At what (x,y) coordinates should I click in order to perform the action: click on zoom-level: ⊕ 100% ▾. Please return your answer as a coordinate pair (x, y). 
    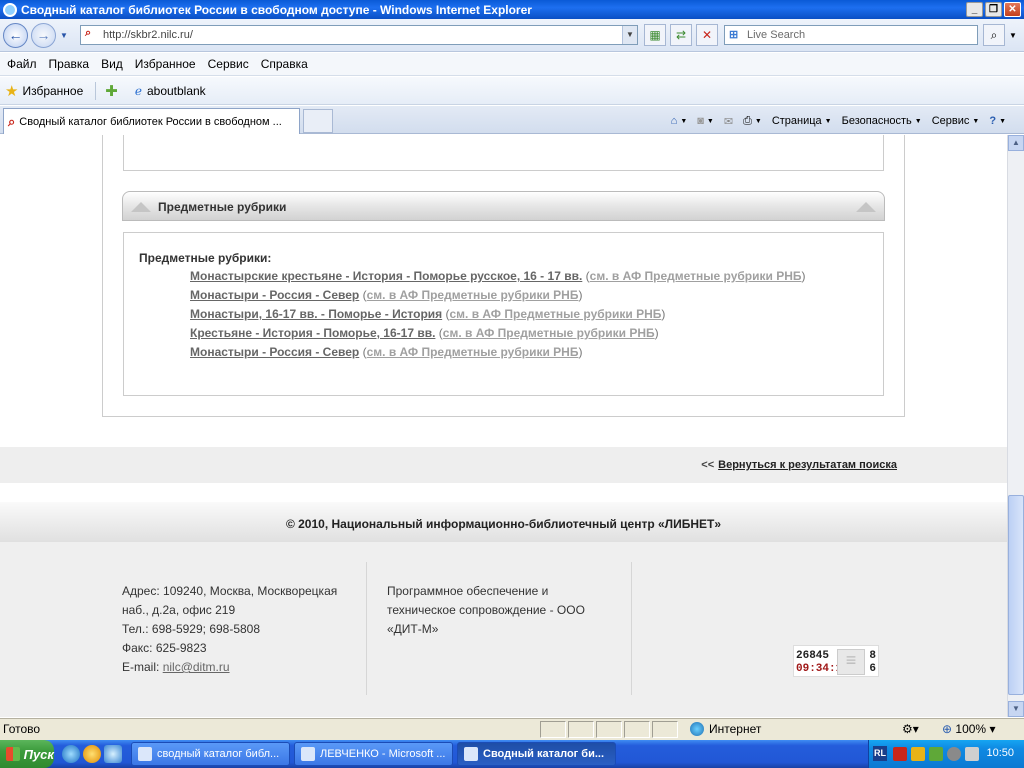
    Looking at the image, I should click on (968, 729).